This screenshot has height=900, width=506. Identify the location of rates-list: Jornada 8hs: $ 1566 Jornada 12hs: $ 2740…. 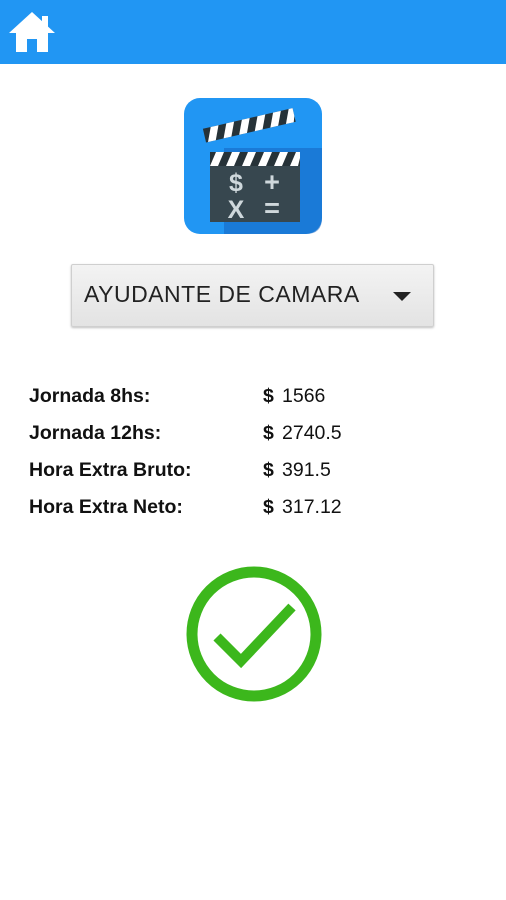
(249, 456).